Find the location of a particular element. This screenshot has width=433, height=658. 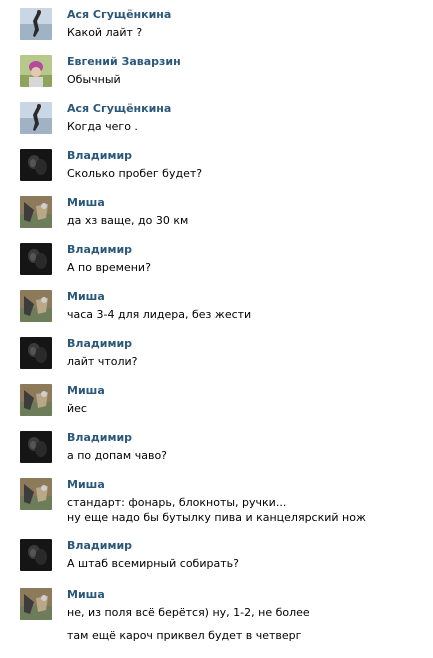

message-text: там ещё кароч приквел будет в четверг is located at coordinates (184, 635).